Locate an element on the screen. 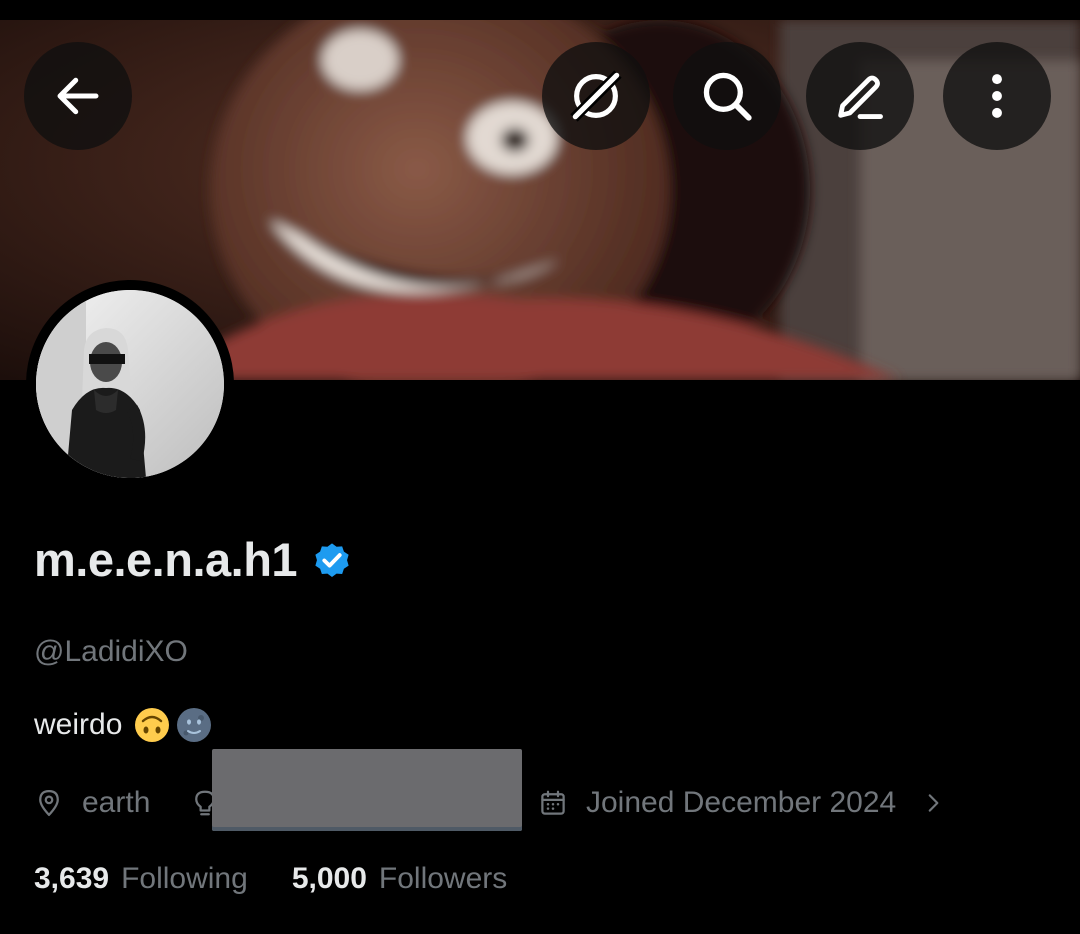  pencil-icon is located at coordinates (860, 97).